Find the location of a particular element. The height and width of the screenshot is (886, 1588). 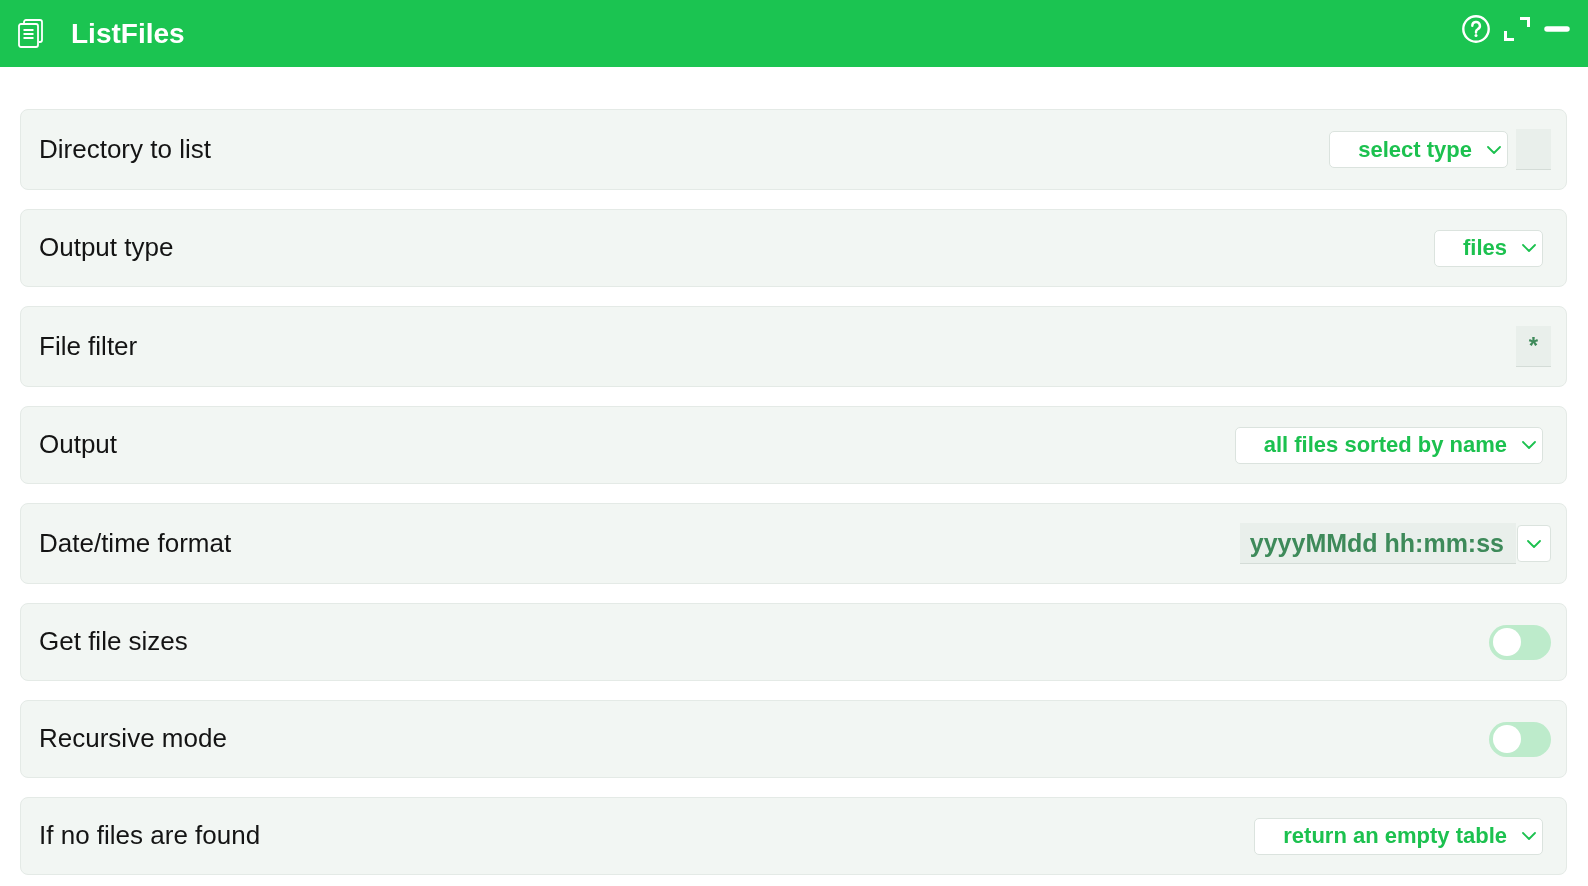

dropdown: files is located at coordinates (1488, 248).